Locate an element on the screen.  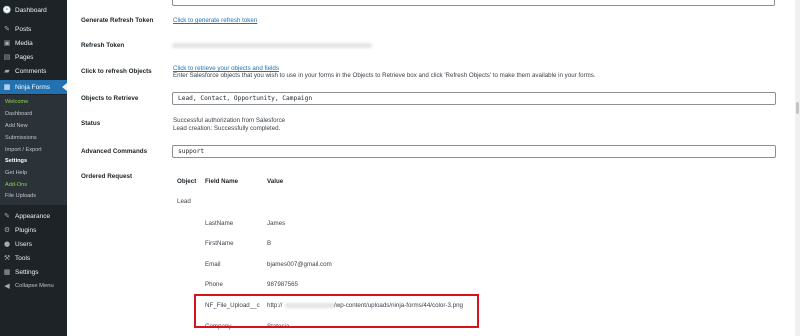
comments-icon: ▰ is located at coordinates (7, 71).